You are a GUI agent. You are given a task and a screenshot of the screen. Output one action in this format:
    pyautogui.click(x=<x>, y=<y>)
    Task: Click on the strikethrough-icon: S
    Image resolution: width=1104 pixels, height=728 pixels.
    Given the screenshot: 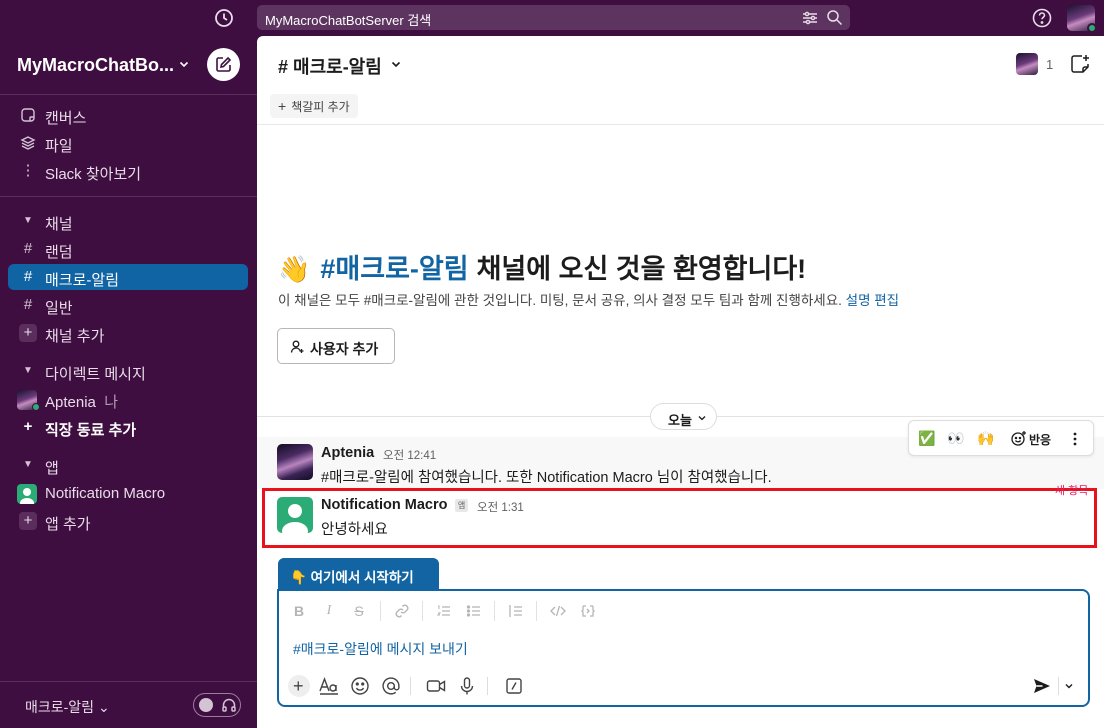 What is the action you would take?
    pyautogui.click(x=359, y=611)
    